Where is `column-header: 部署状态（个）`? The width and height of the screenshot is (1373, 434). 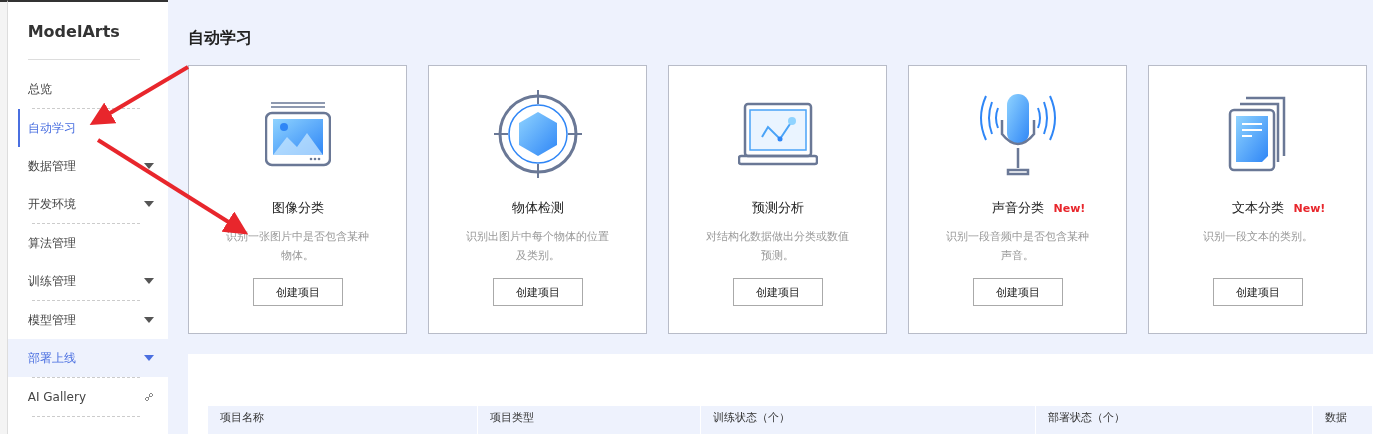 column-header: 部署状态（个） is located at coordinates (1174, 420).